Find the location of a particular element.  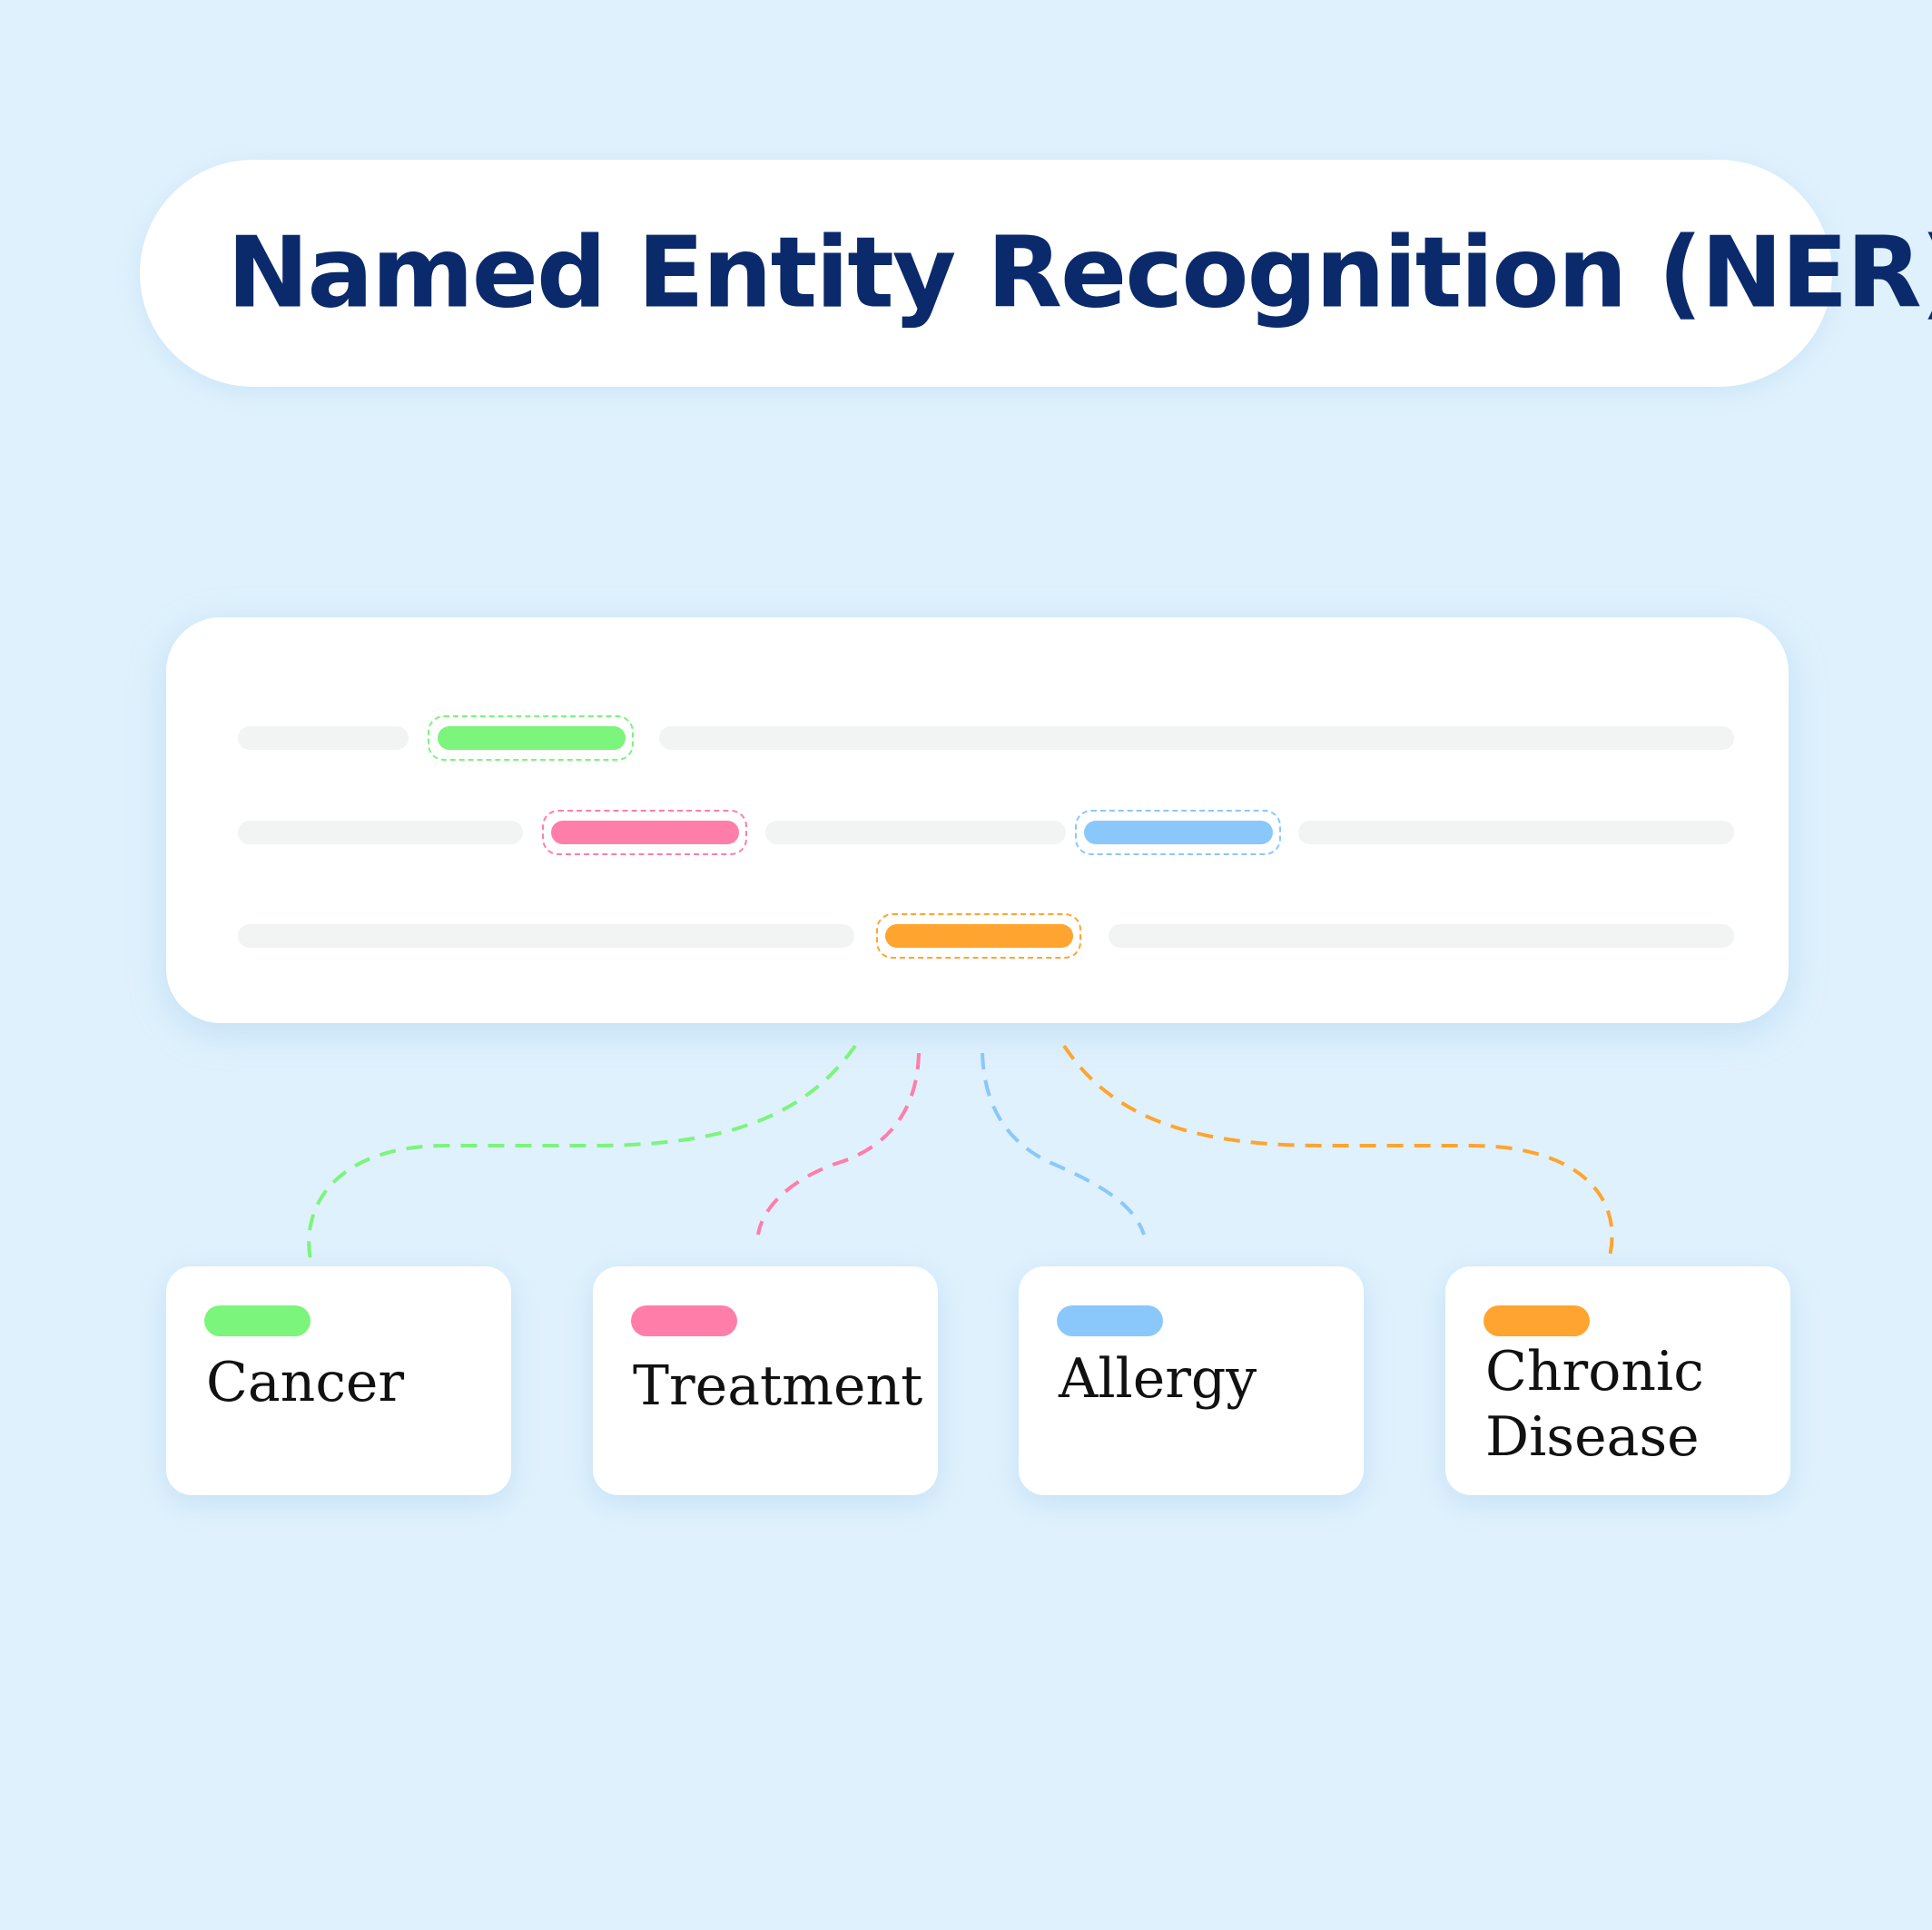

category-card-allergy: Allergy is located at coordinates (1192, 1380).